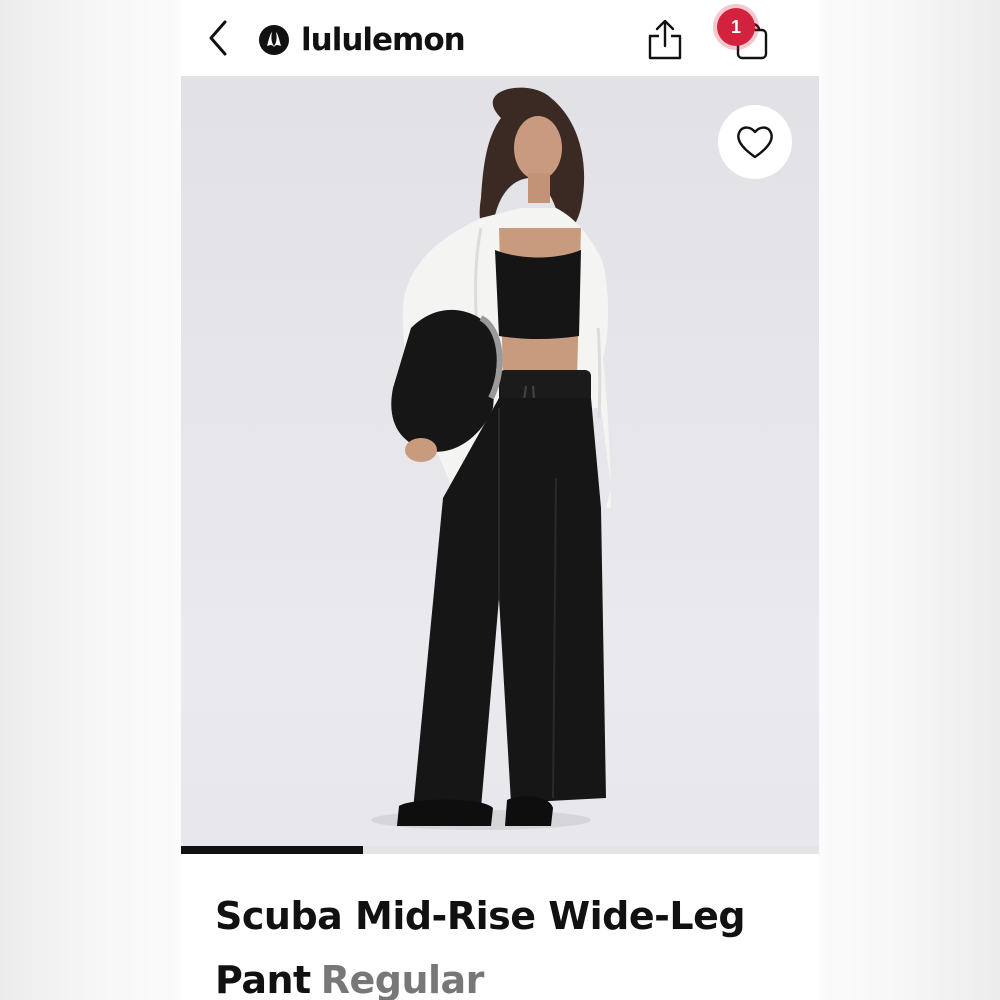  I want to click on lululemon-logo-icon, so click(274, 40).